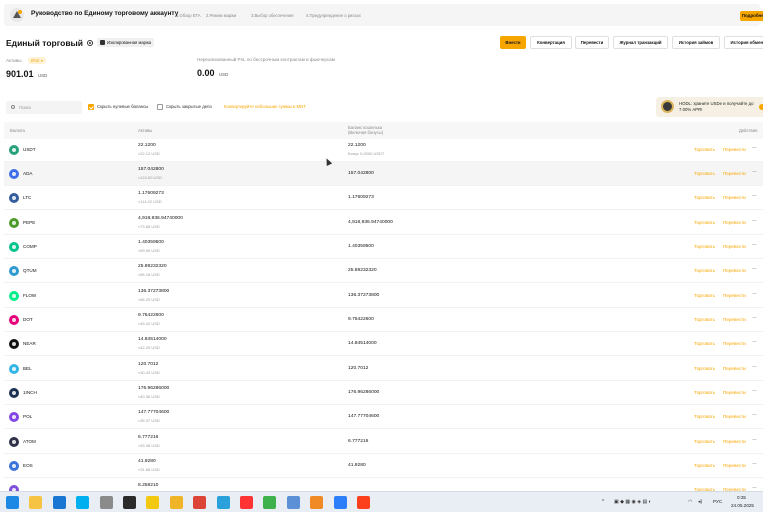  What do you see at coordinates (246, 502) in the screenshot?
I see `yandex-icon` at bounding box center [246, 502].